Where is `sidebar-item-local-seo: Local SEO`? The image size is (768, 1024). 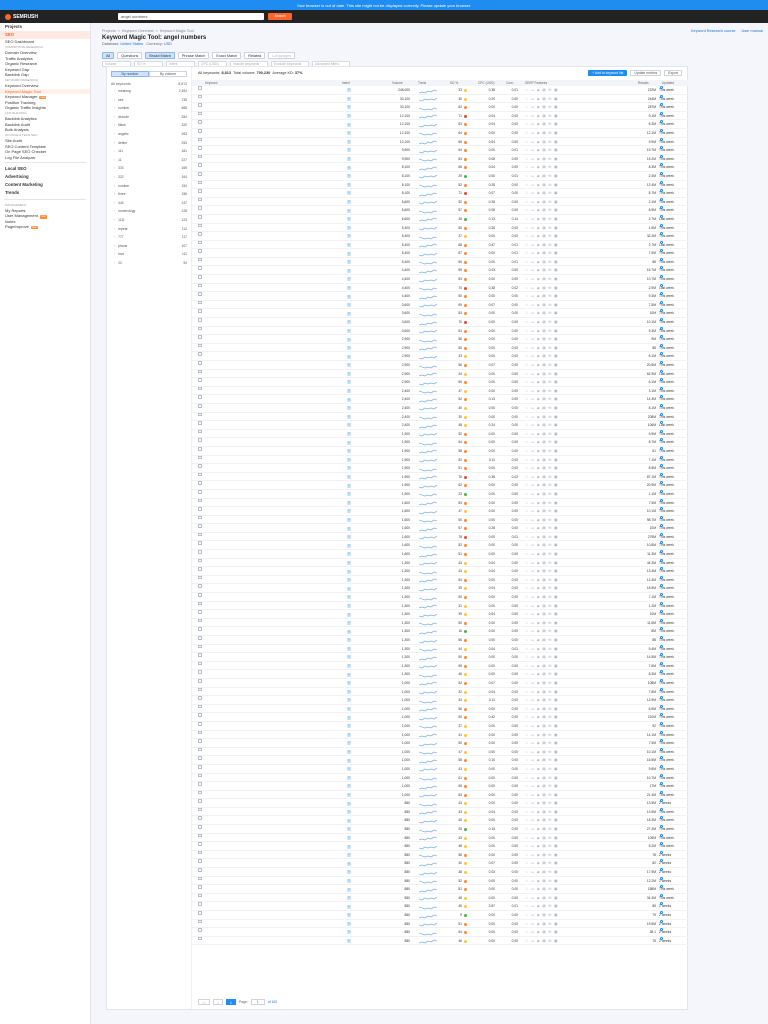 sidebar-item-local-seo: Local SEO is located at coordinates (45, 169).